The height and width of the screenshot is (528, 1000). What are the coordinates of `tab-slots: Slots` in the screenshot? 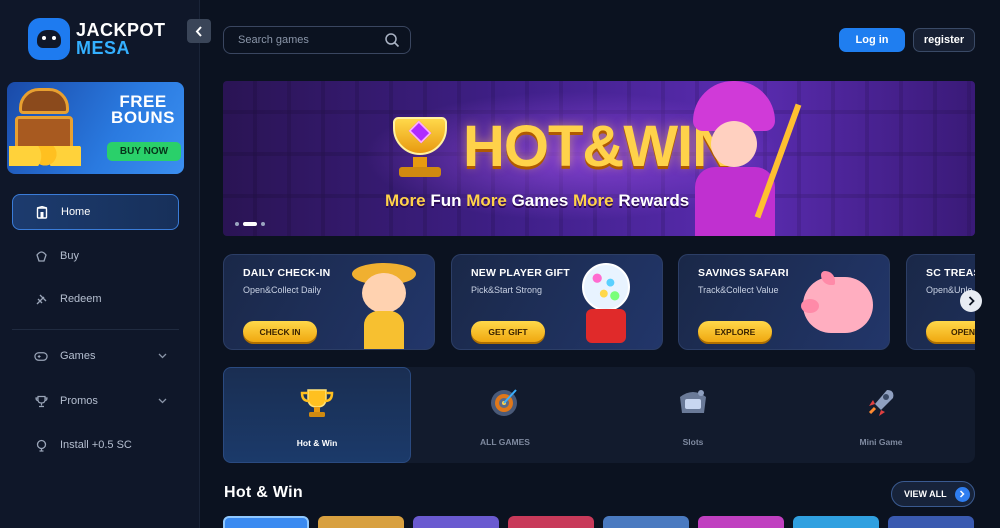 It's located at (693, 415).